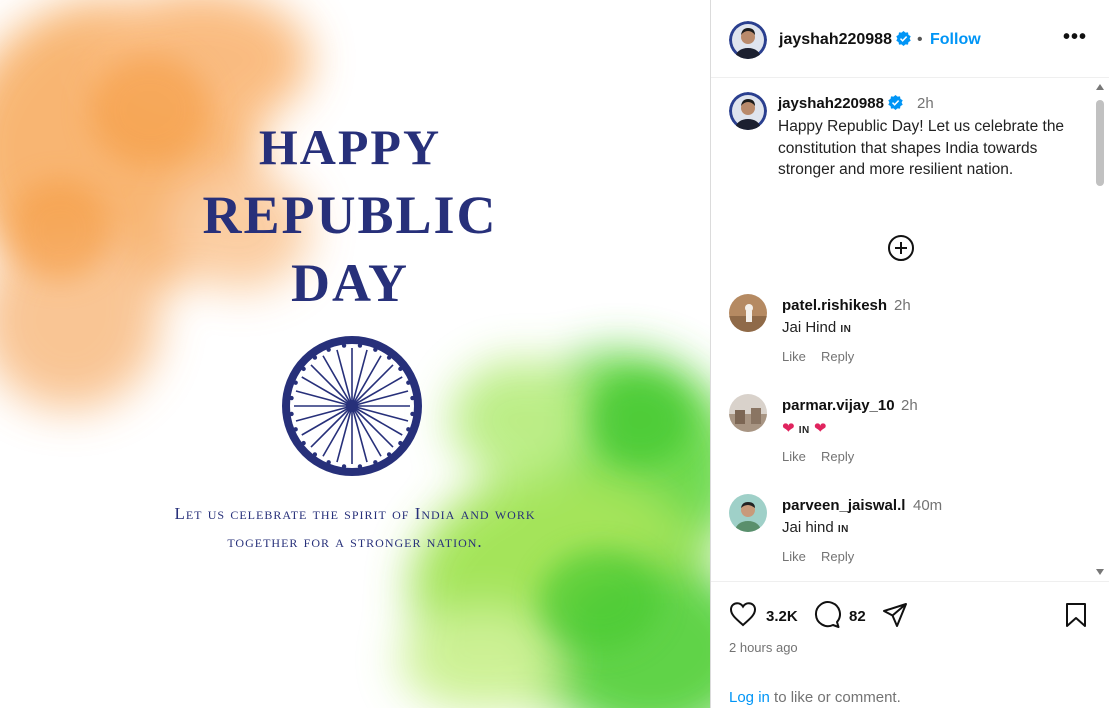 The image size is (1115, 708). Describe the element at coordinates (901, 248) in the screenshot. I see `load-more-plus-icon` at that location.